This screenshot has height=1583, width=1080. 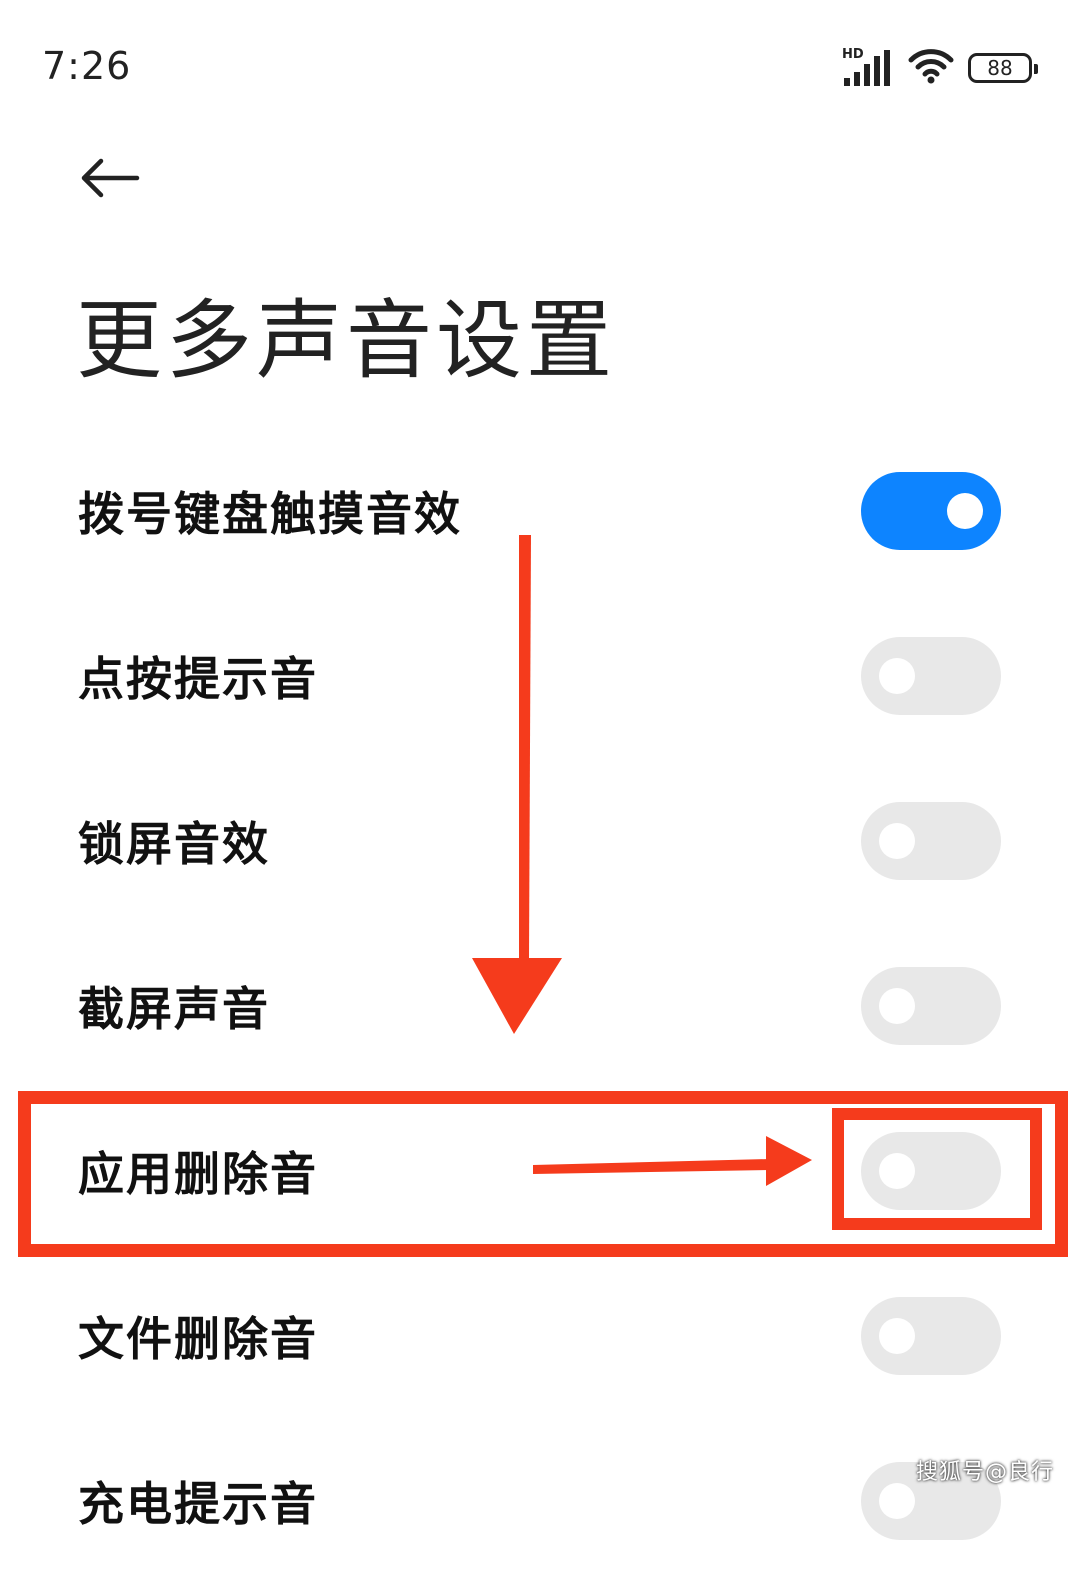 I want to click on setting-row-tap-sound: 点按提示音, so click(x=540, y=675).